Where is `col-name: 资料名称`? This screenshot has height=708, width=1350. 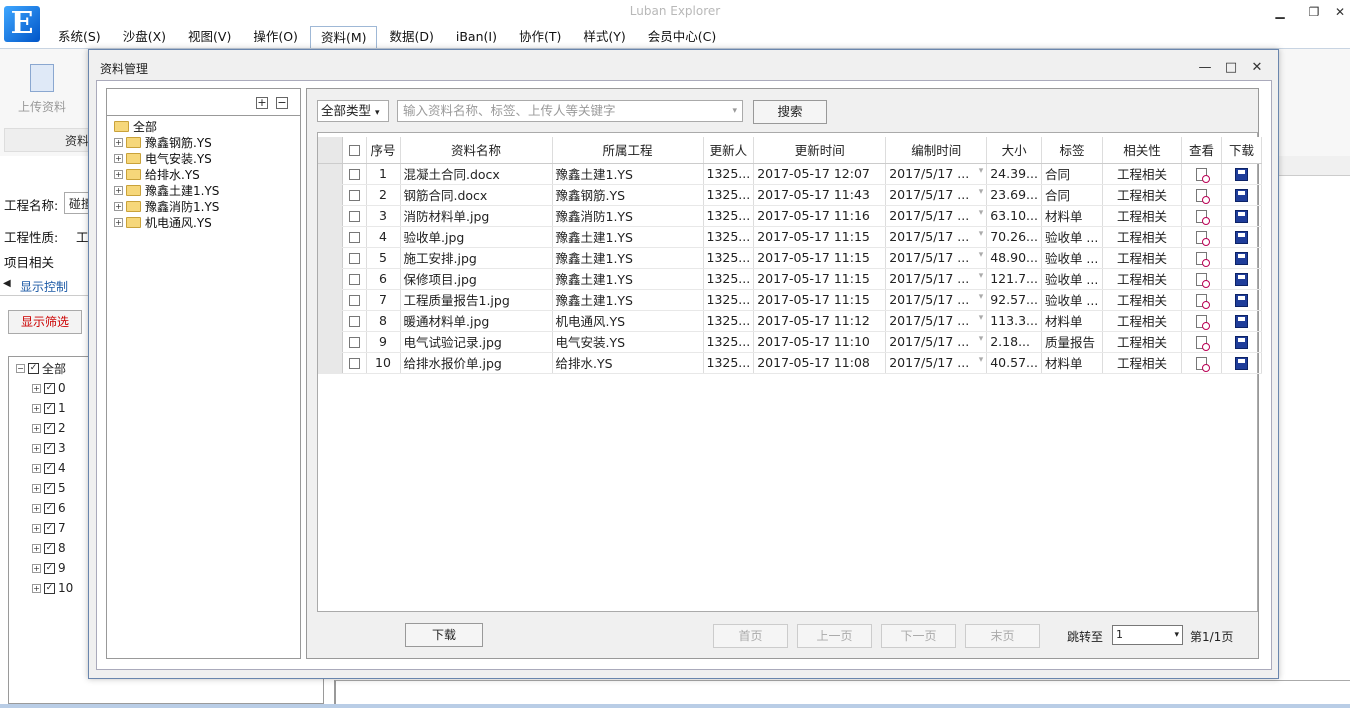
col-name: 资料名称 is located at coordinates (476, 150).